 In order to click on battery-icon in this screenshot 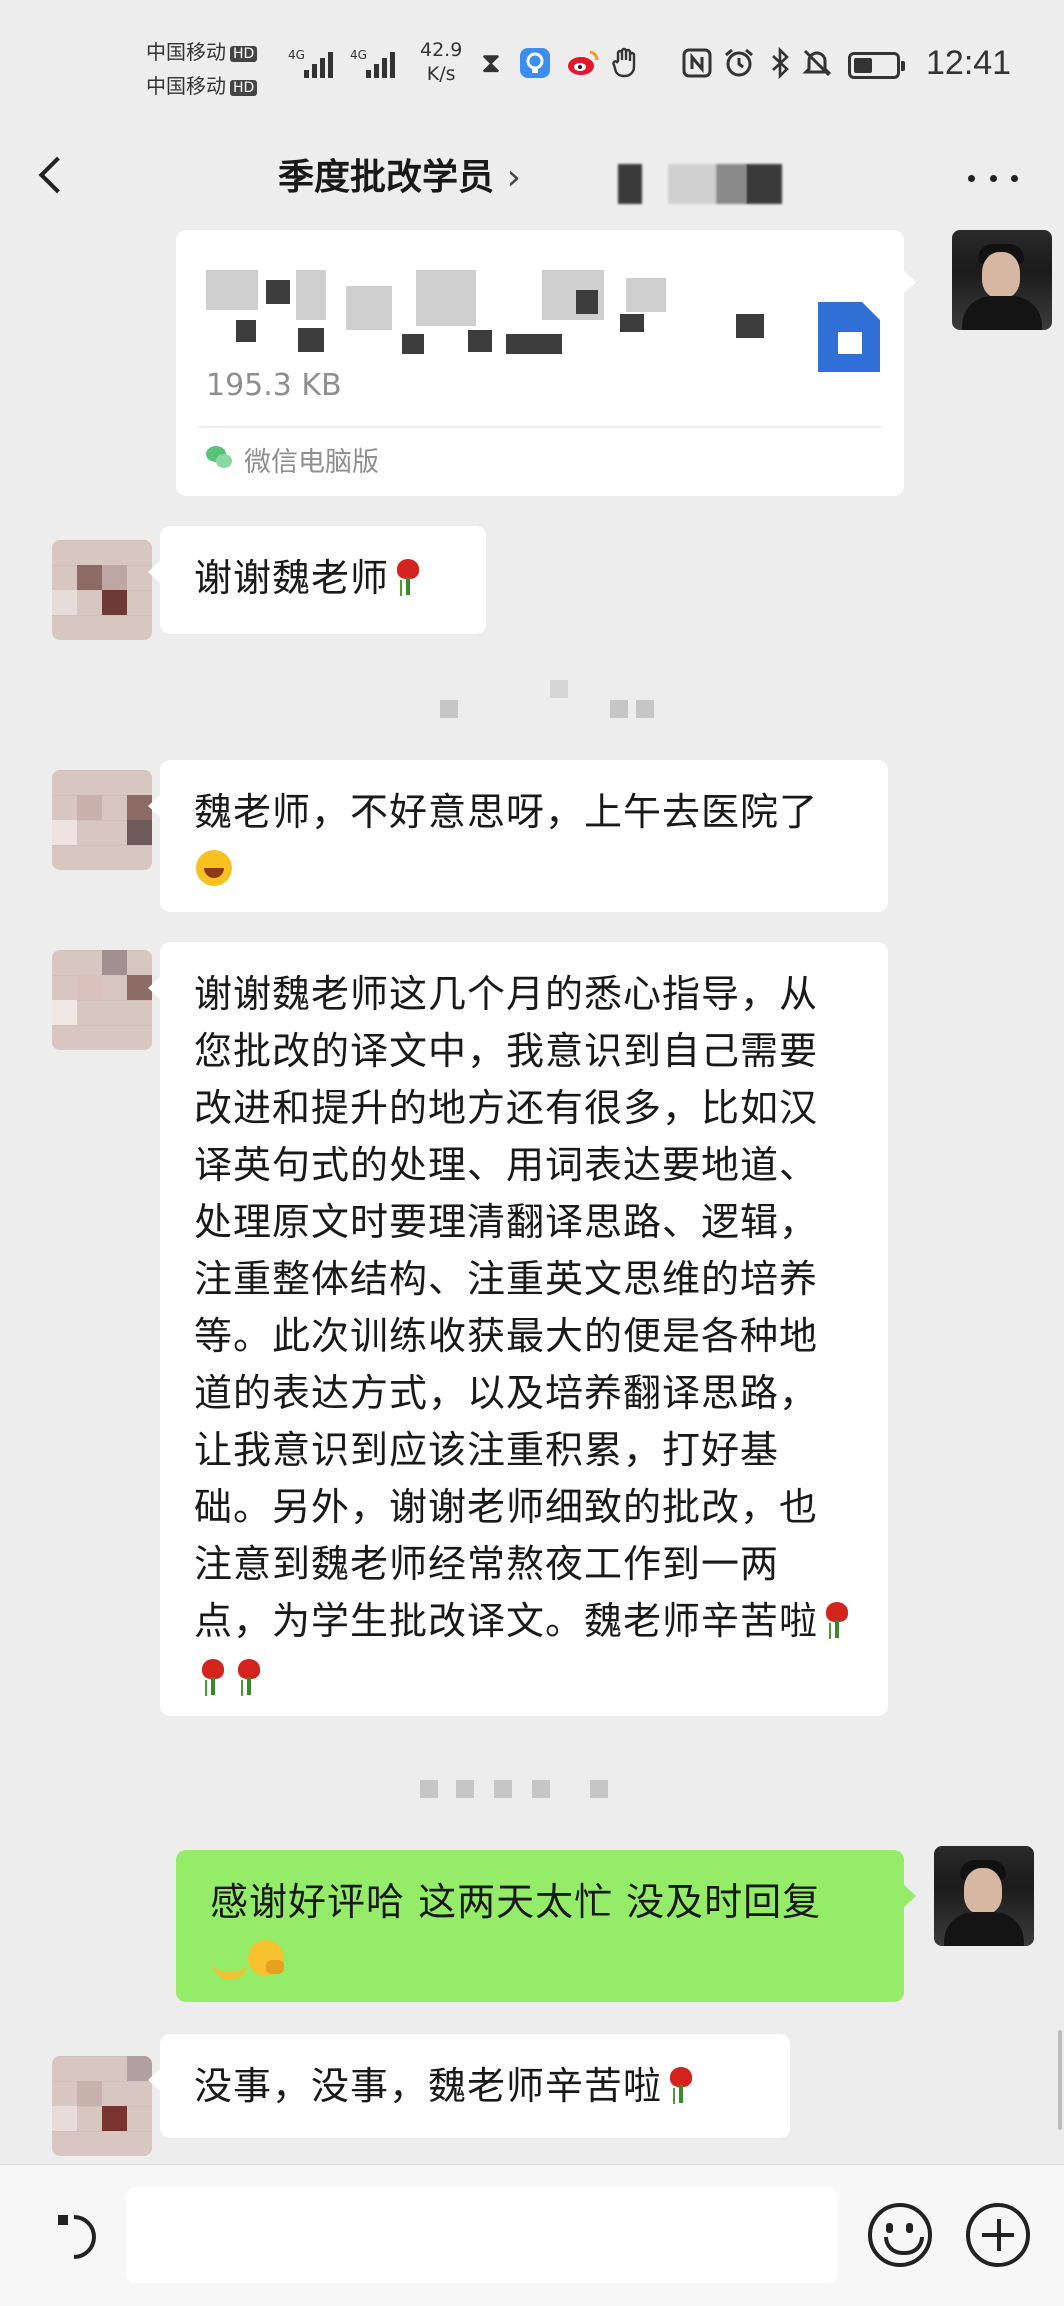, I will do `click(876, 65)`.